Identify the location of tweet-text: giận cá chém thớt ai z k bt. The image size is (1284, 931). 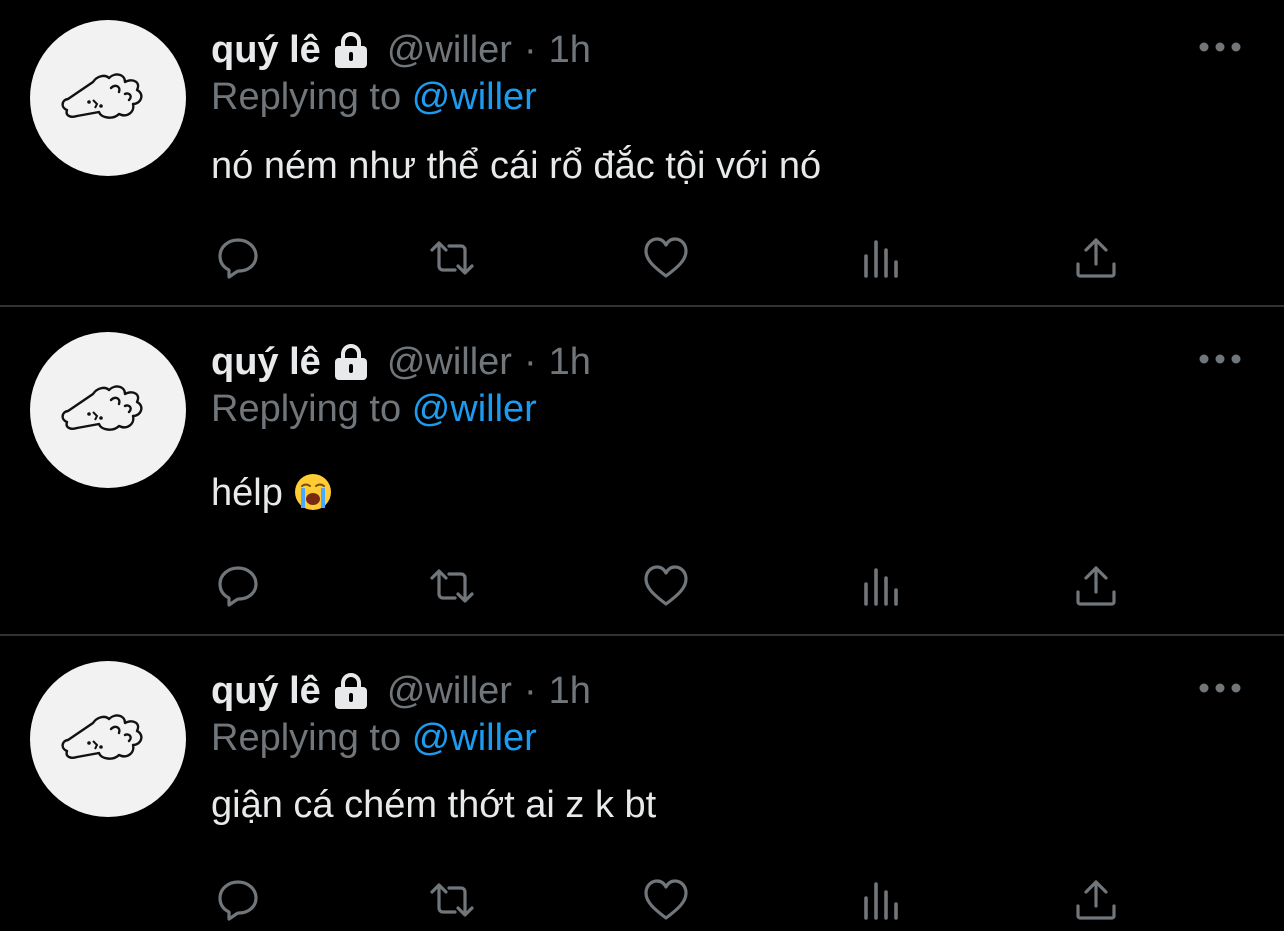
(434, 805).